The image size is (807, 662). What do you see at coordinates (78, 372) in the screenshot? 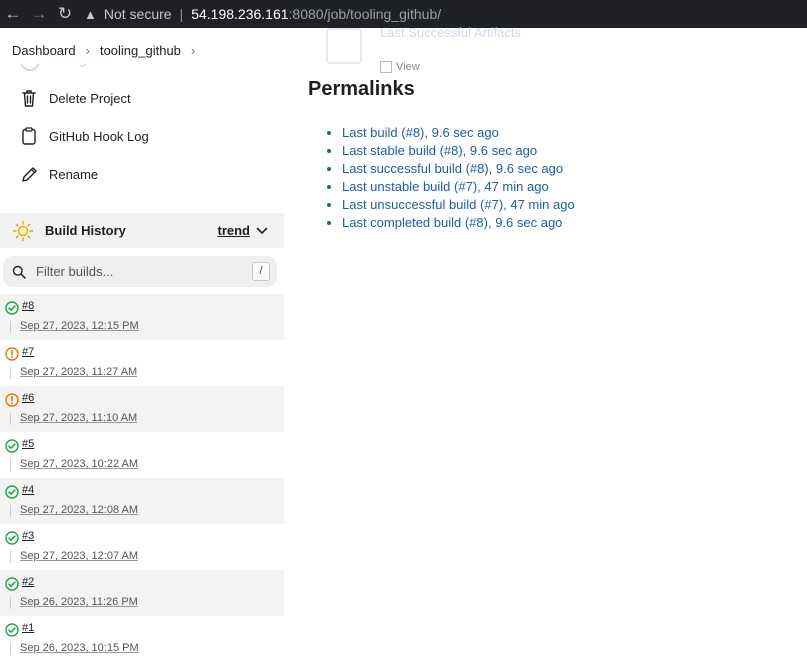
I see `build-date-link: Sep 27, 2023, 11:27 AM` at bounding box center [78, 372].